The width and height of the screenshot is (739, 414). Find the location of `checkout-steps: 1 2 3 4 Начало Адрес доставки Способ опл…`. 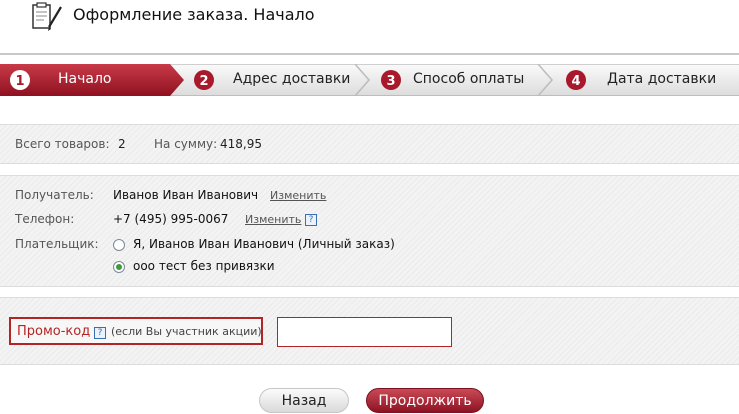

checkout-steps: 1 2 3 4 Начало Адрес доставки Способ опл… is located at coordinates (369, 80).